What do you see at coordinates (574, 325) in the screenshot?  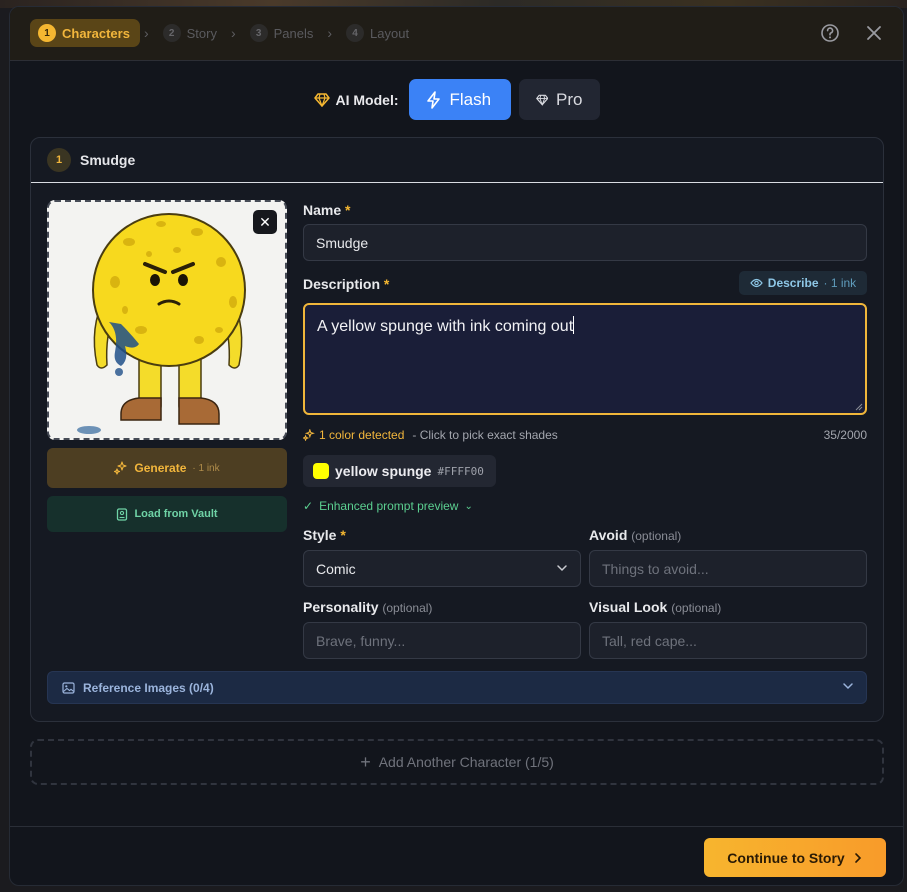 I see `text-cursor` at bounding box center [574, 325].